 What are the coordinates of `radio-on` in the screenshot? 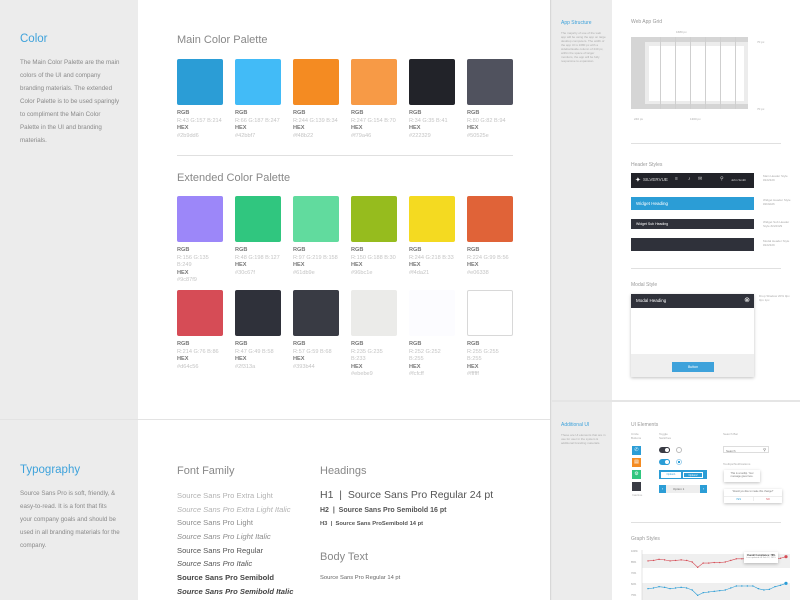 It's located at (679, 462).